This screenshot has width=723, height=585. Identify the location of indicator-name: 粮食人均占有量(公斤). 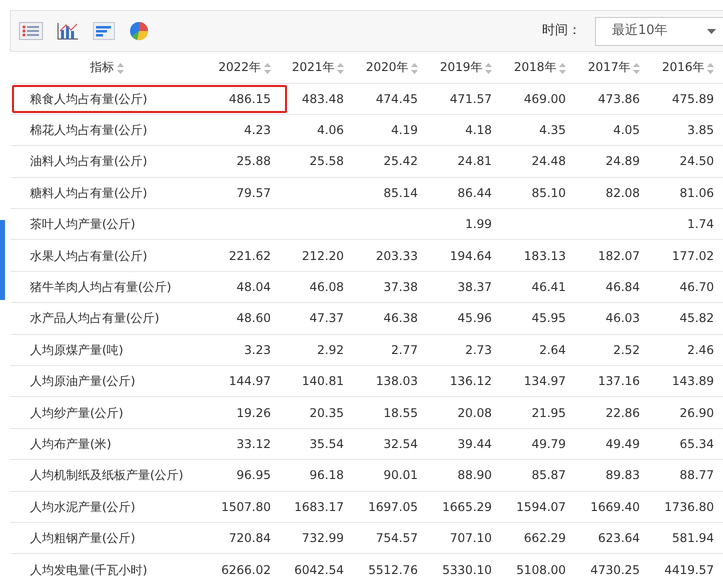
(89, 99).